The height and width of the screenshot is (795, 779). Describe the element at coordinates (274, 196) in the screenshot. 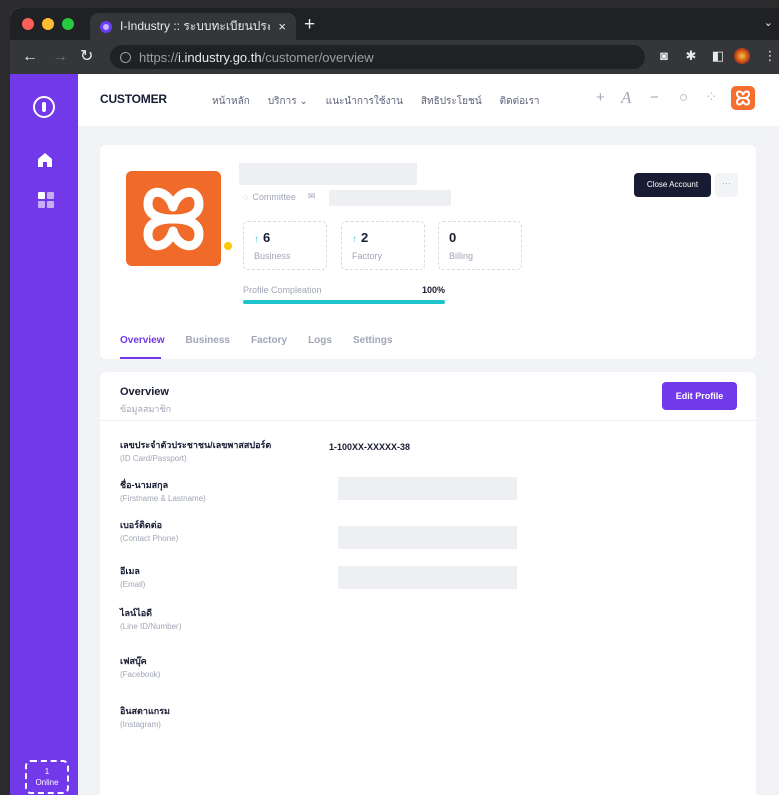

I see `role-label: Committee` at that location.